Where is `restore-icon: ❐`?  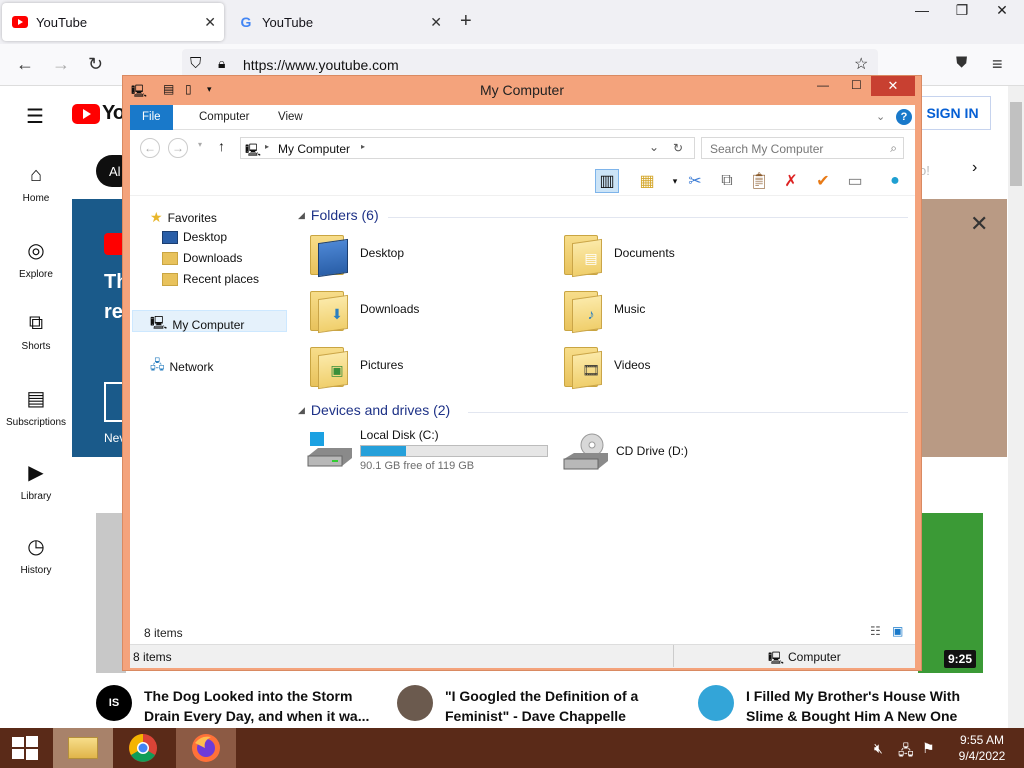
restore-icon: ❐ is located at coordinates (962, 11).